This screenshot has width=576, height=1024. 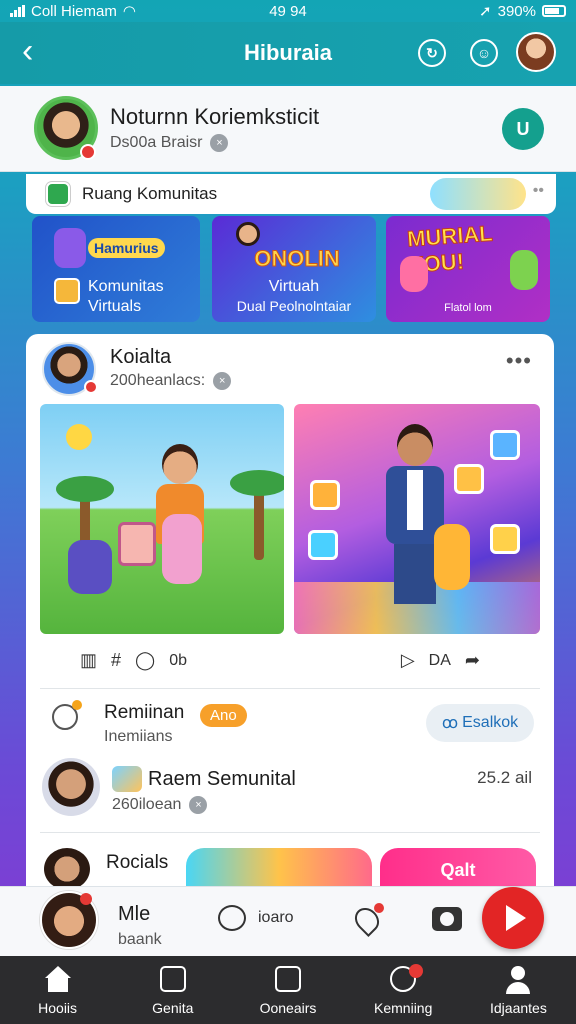 What do you see at coordinates (215, 116) in the screenshot?
I see `profile-name: Noturnn Koriemksticit` at bounding box center [215, 116].